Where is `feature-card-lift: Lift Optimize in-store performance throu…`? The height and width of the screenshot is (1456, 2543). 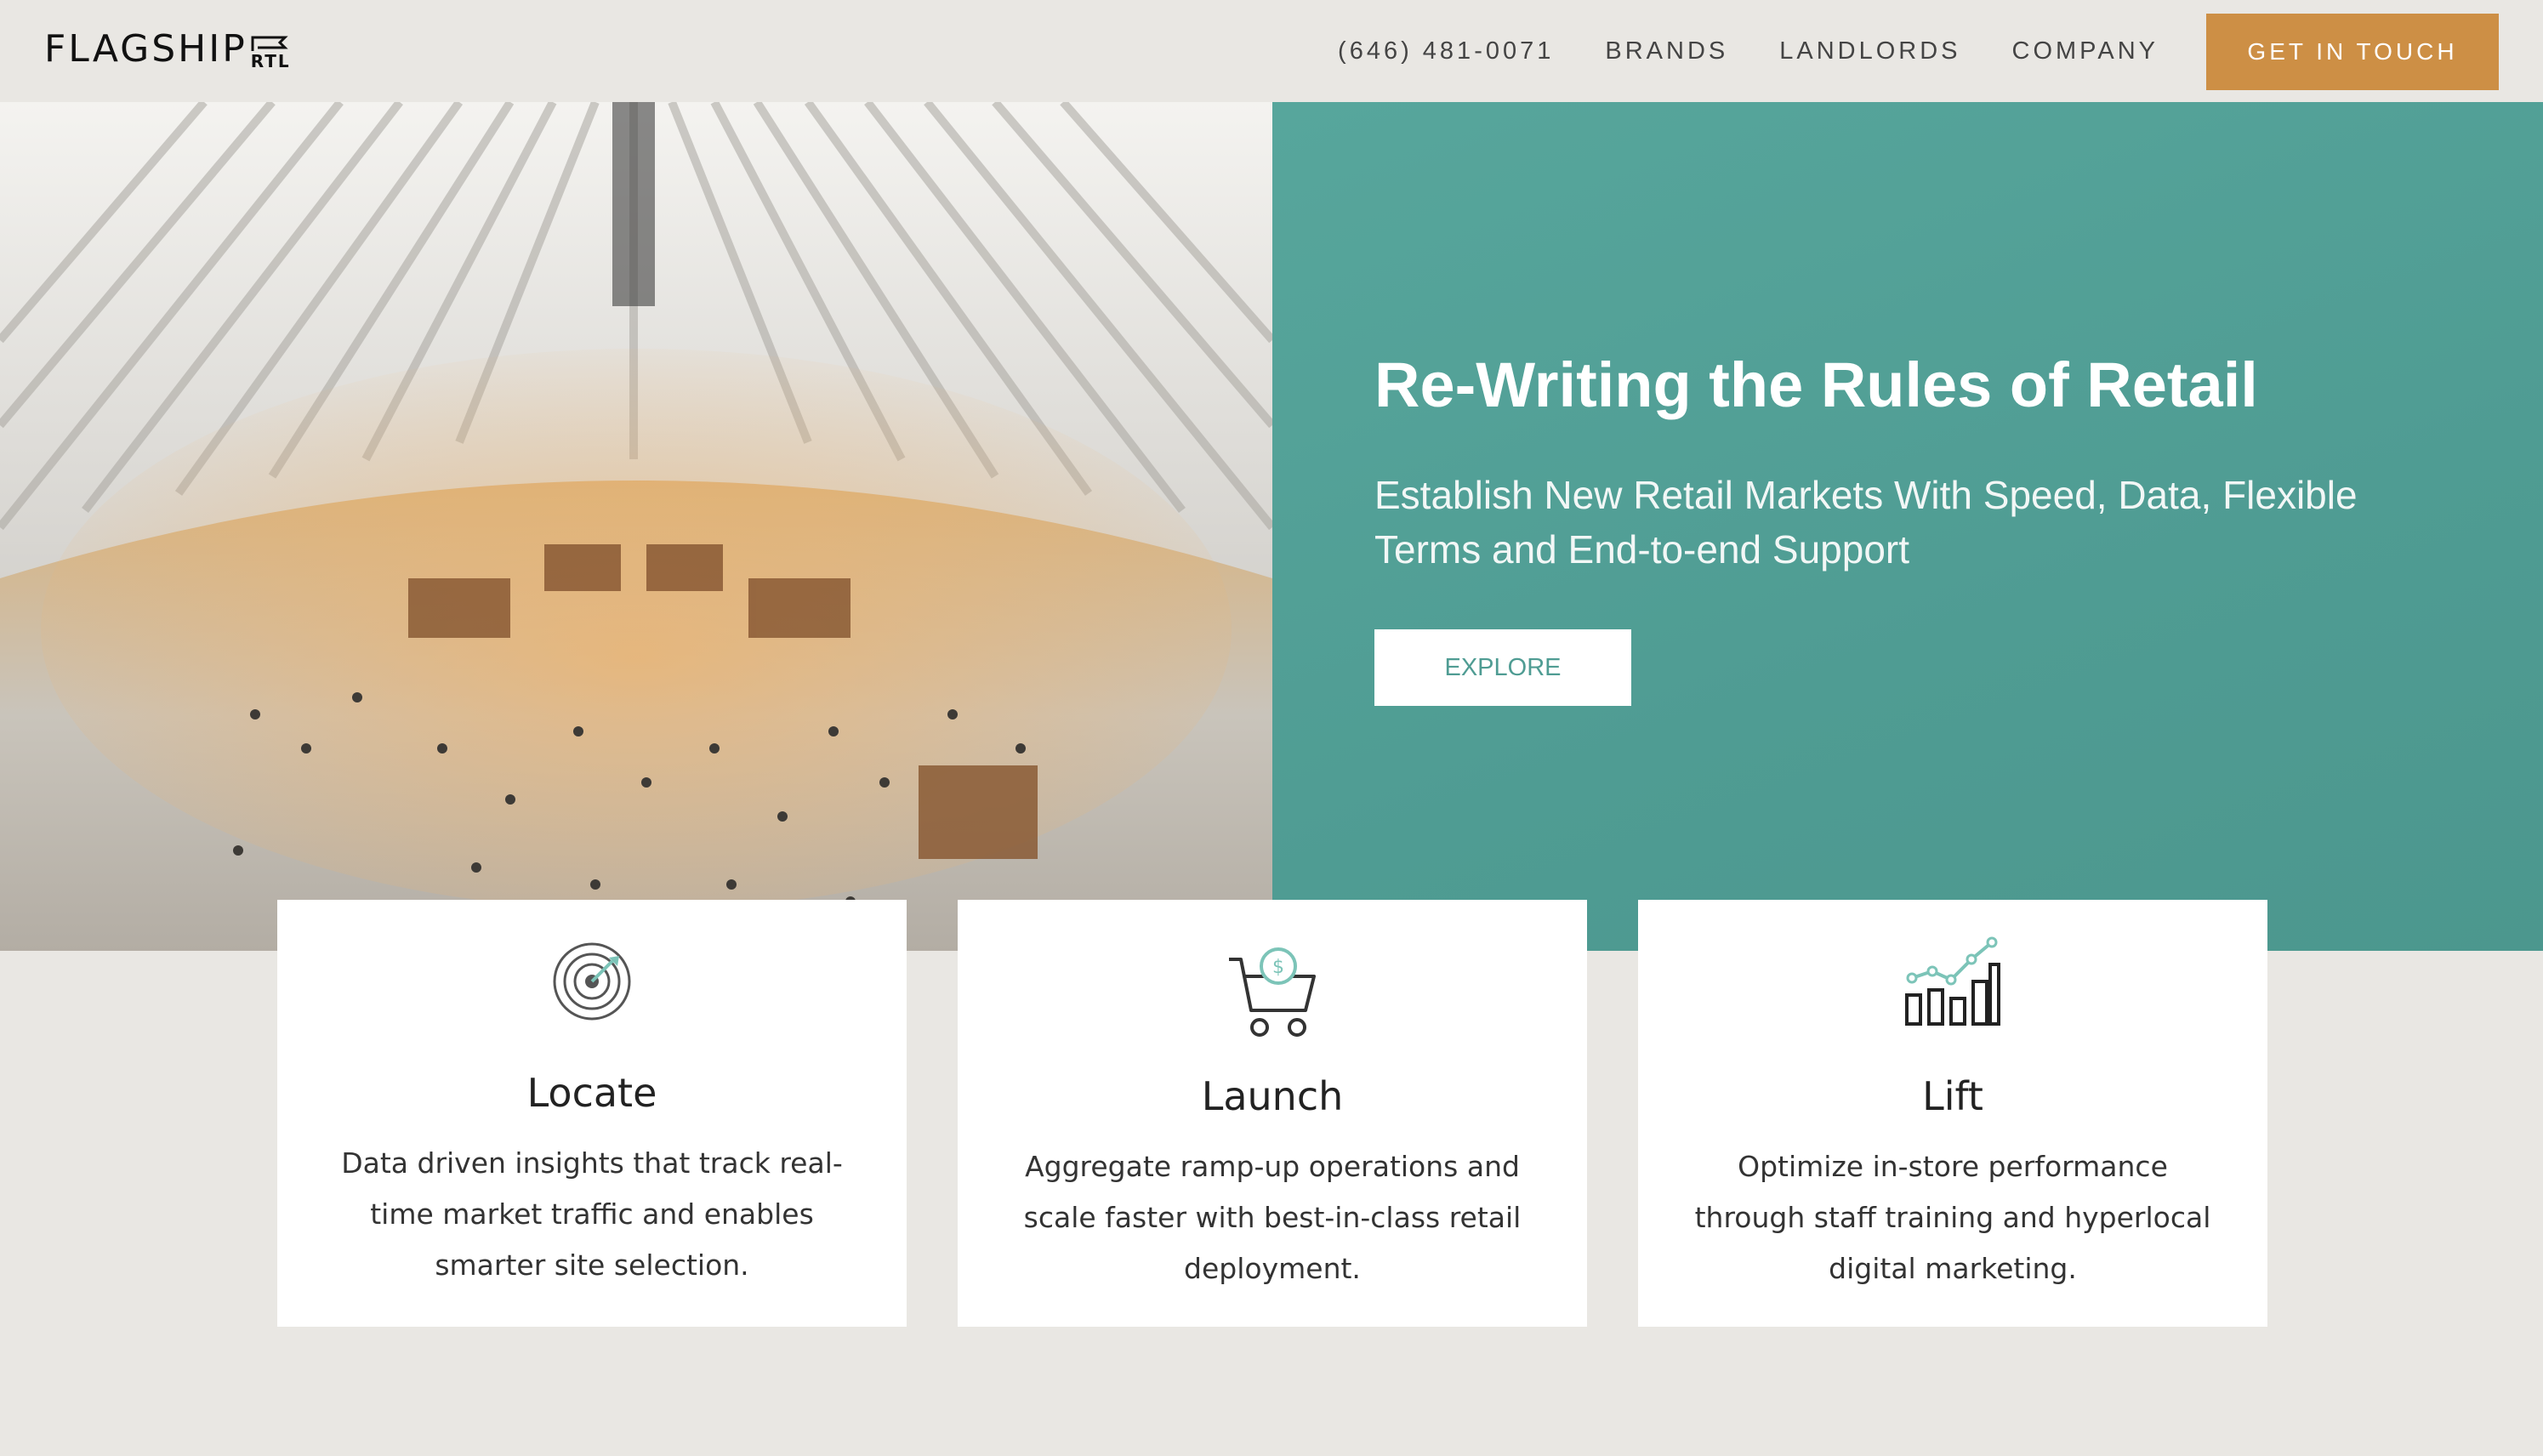
feature-card-lift: Lift Optimize in-store performance throu… is located at coordinates (1952, 1113).